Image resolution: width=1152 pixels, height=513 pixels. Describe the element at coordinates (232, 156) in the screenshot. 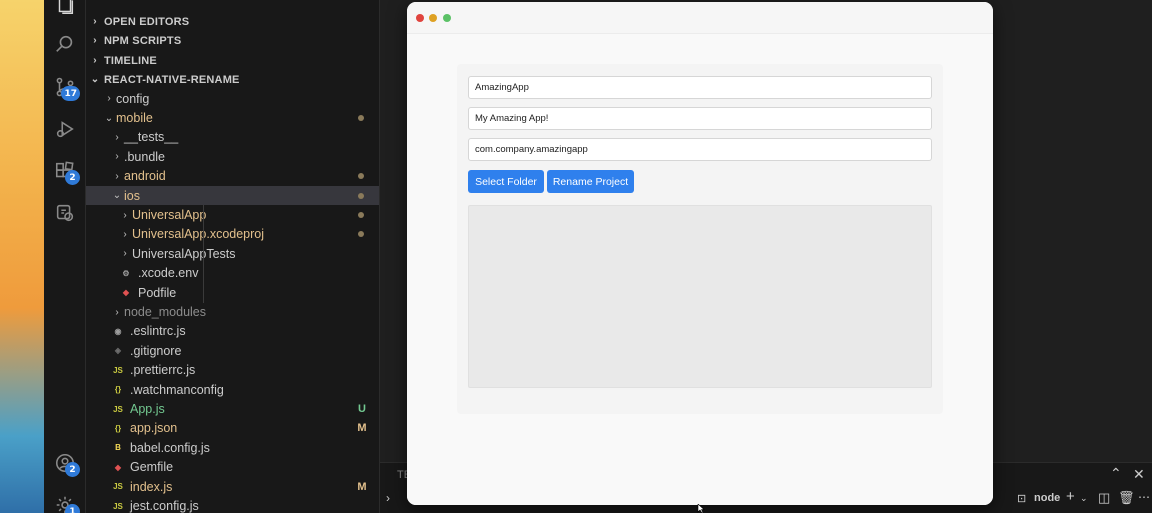

I see `tree-folder-item: › .bundle` at that location.